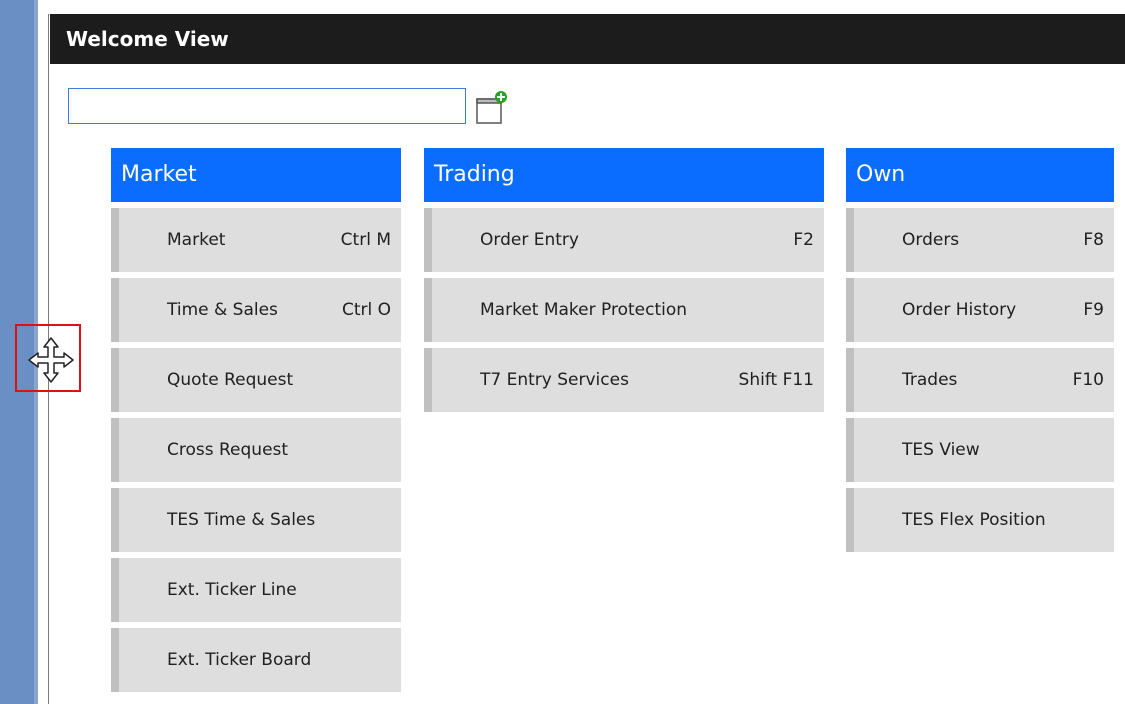 This screenshot has width=1125, height=704. What do you see at coordinates (554, 380) in the screenshot?
I see `menu-item-label: T7 Entry Services` at bounding box center [554, 380].